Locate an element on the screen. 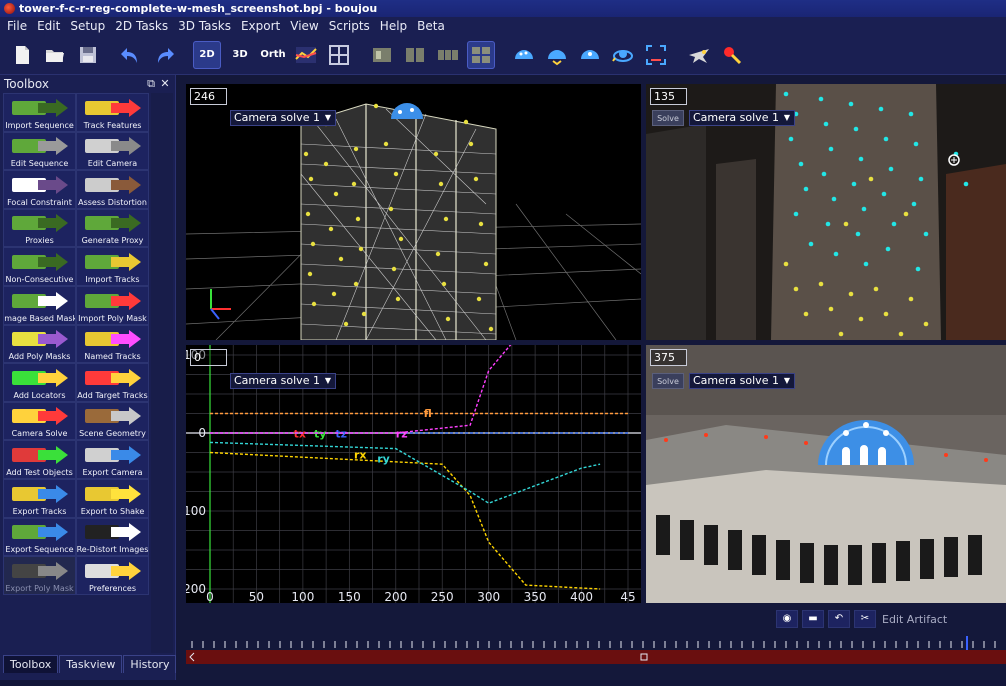 This screenshot has height=686, width=1006. tab-toolbox: Toolbox is located at coordinates (31, 664).